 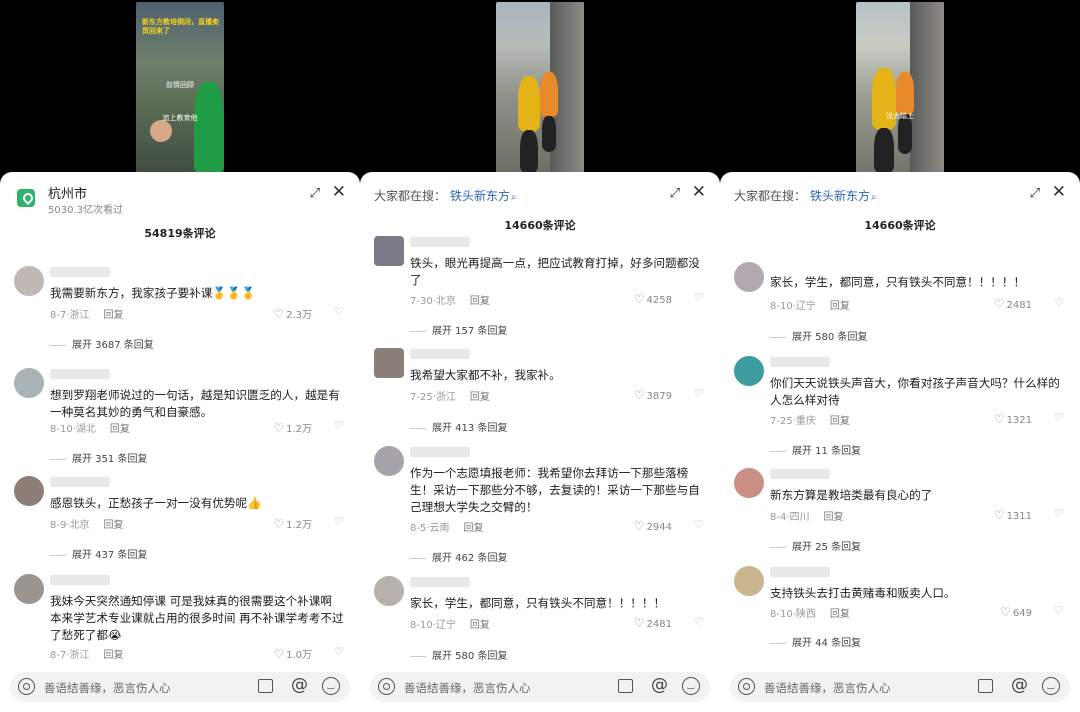 What do you see at coordinates (653, 395) in the screenshot?
I see `like-button: 3879` at bounding box center [653, 395].